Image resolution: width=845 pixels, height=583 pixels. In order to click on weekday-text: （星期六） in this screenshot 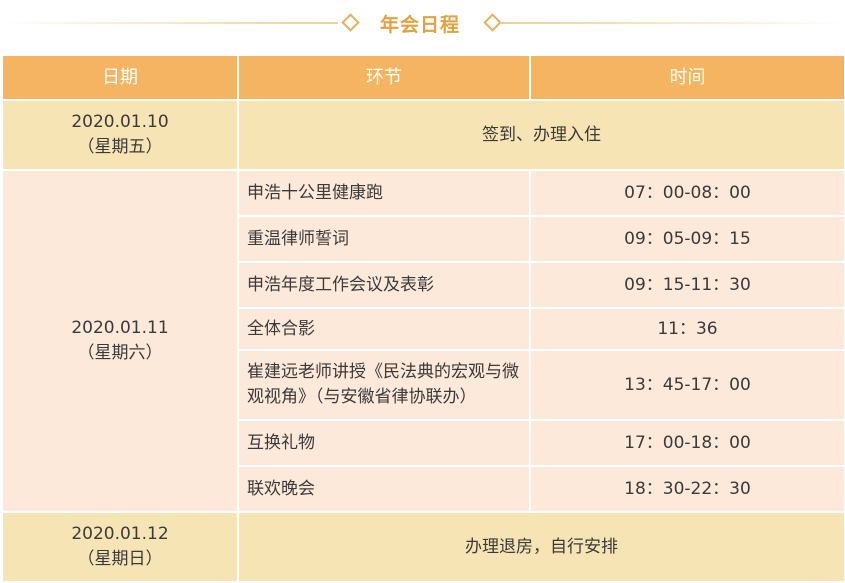, I will do `click(120, 353)`.